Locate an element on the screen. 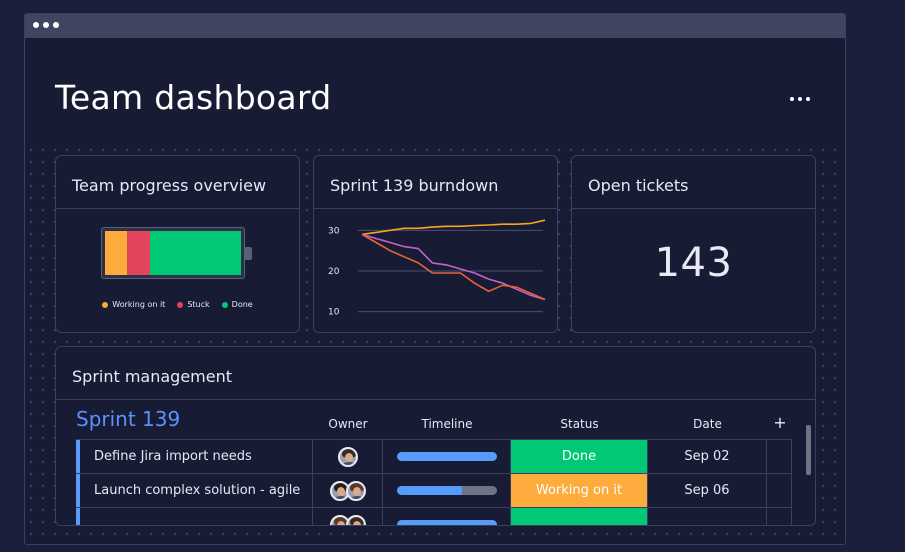  open-tickets-count: 143 is located at coordinates (693, 263).